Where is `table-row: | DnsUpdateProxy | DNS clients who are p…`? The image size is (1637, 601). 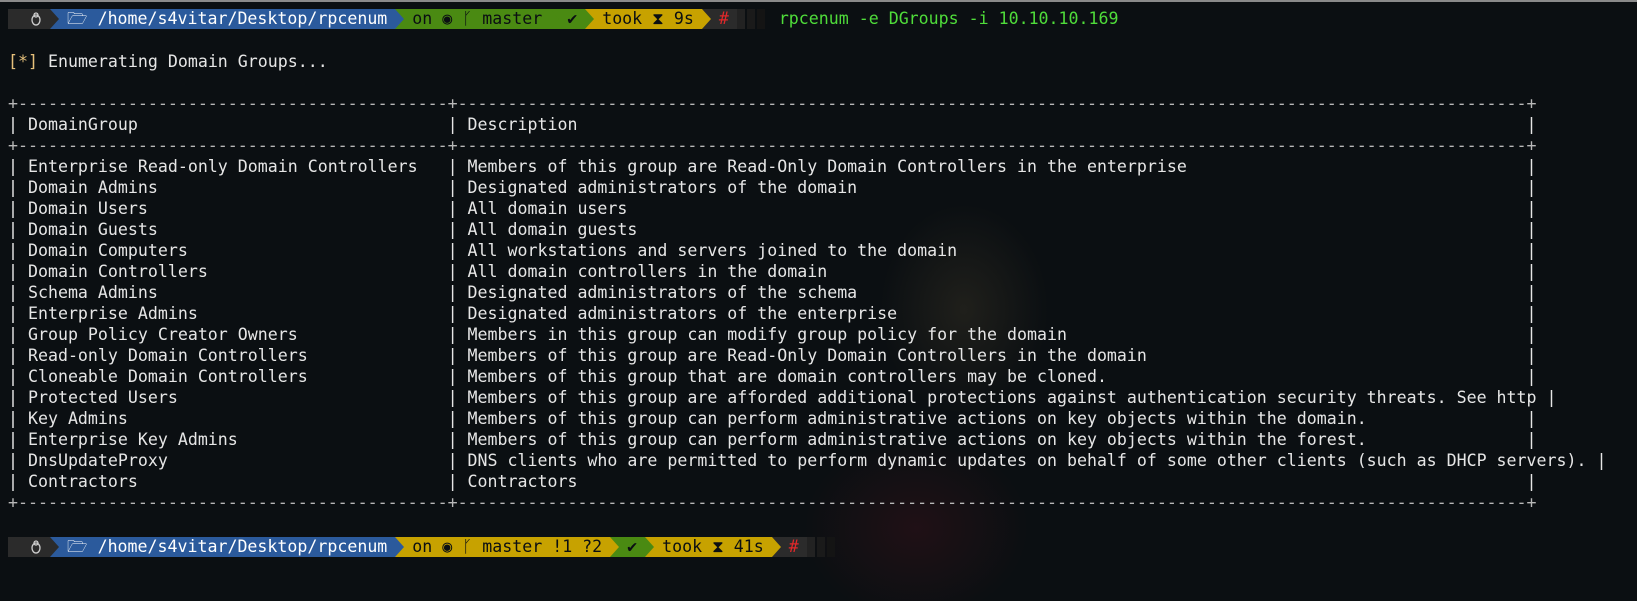 table-row: | DnsUpdateProxy | DNS clients who are p… is located at coordinates (807, 460).